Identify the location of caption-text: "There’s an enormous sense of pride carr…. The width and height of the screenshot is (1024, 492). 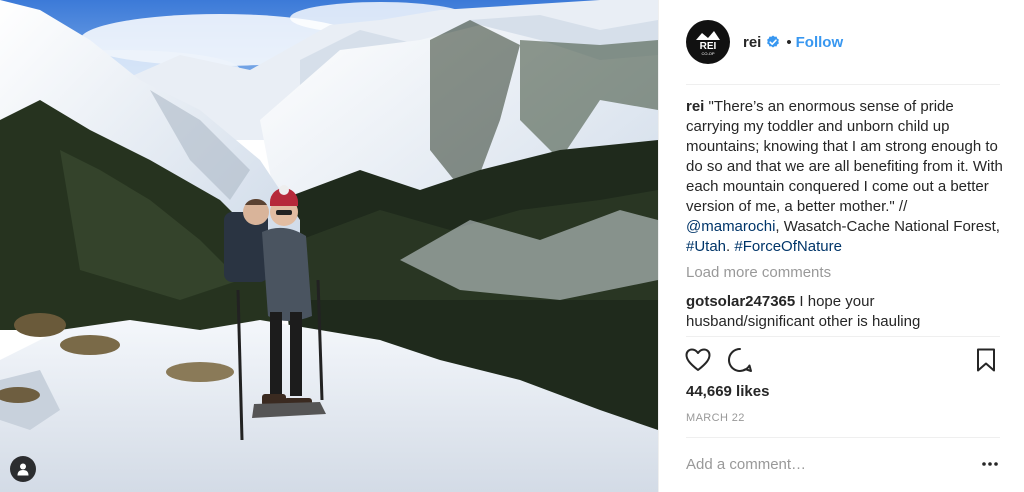
(844, 156).